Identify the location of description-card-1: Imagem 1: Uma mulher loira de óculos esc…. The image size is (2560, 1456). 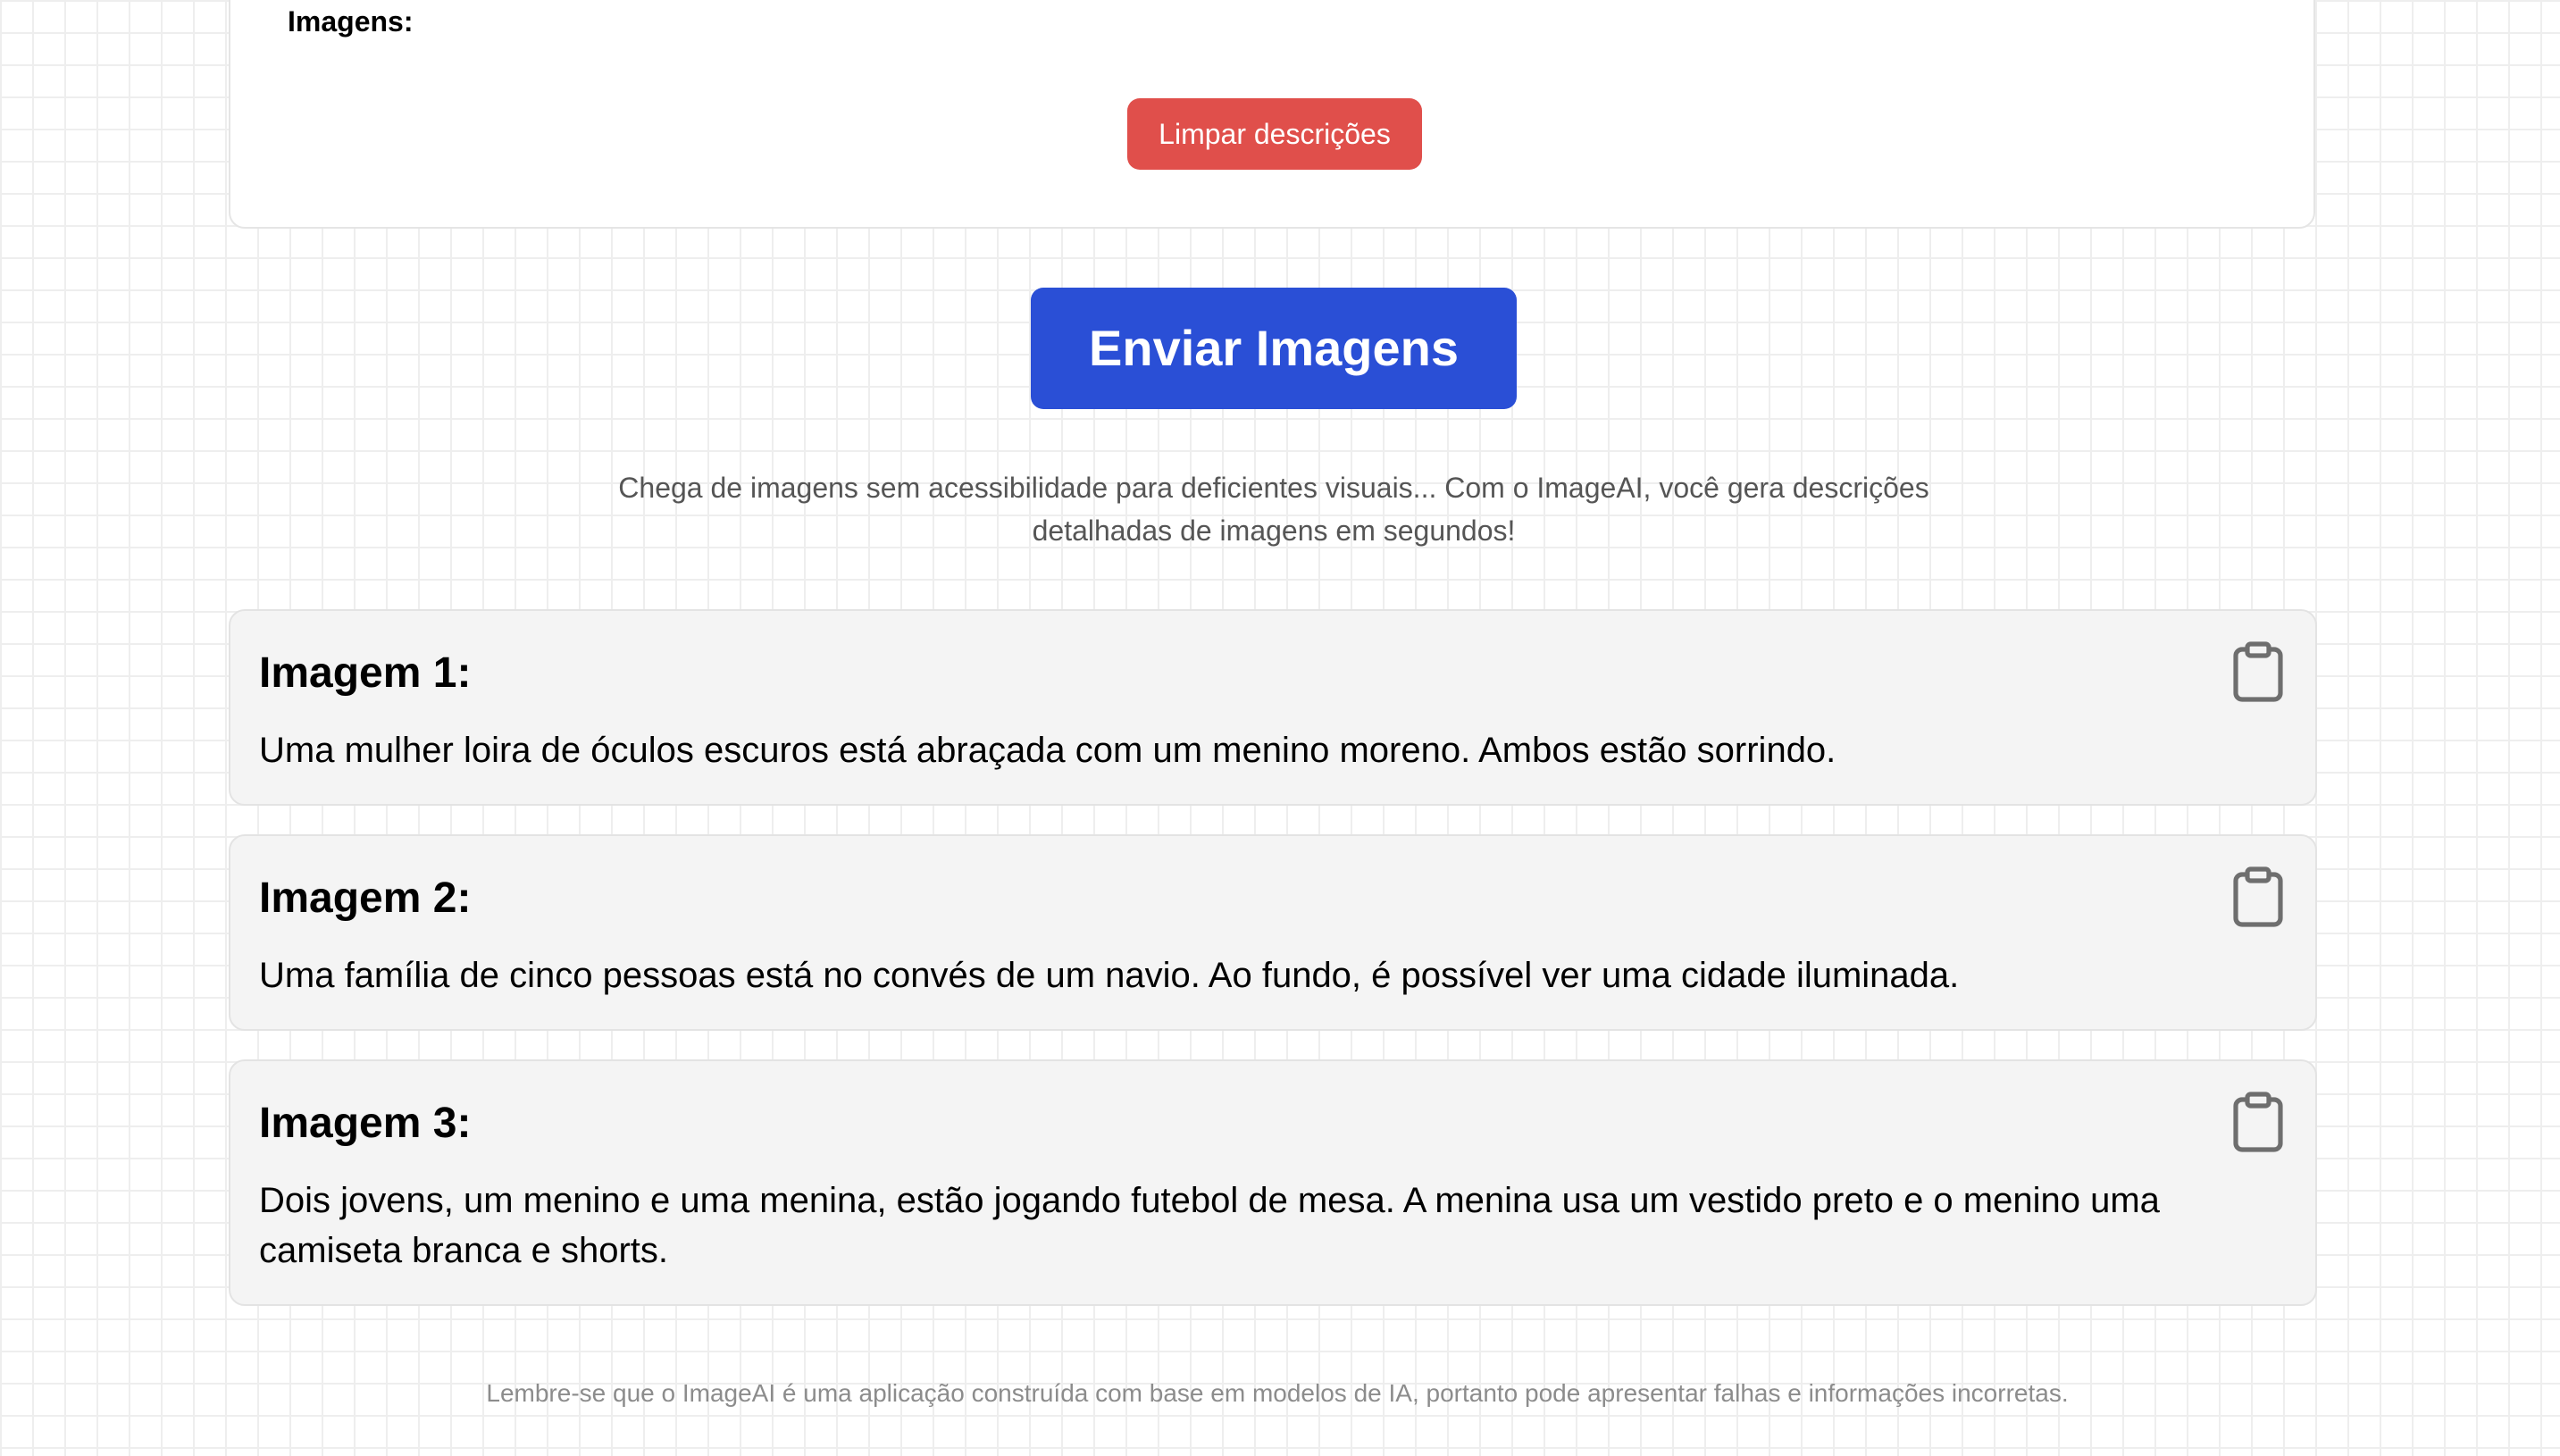
(1273, 707).